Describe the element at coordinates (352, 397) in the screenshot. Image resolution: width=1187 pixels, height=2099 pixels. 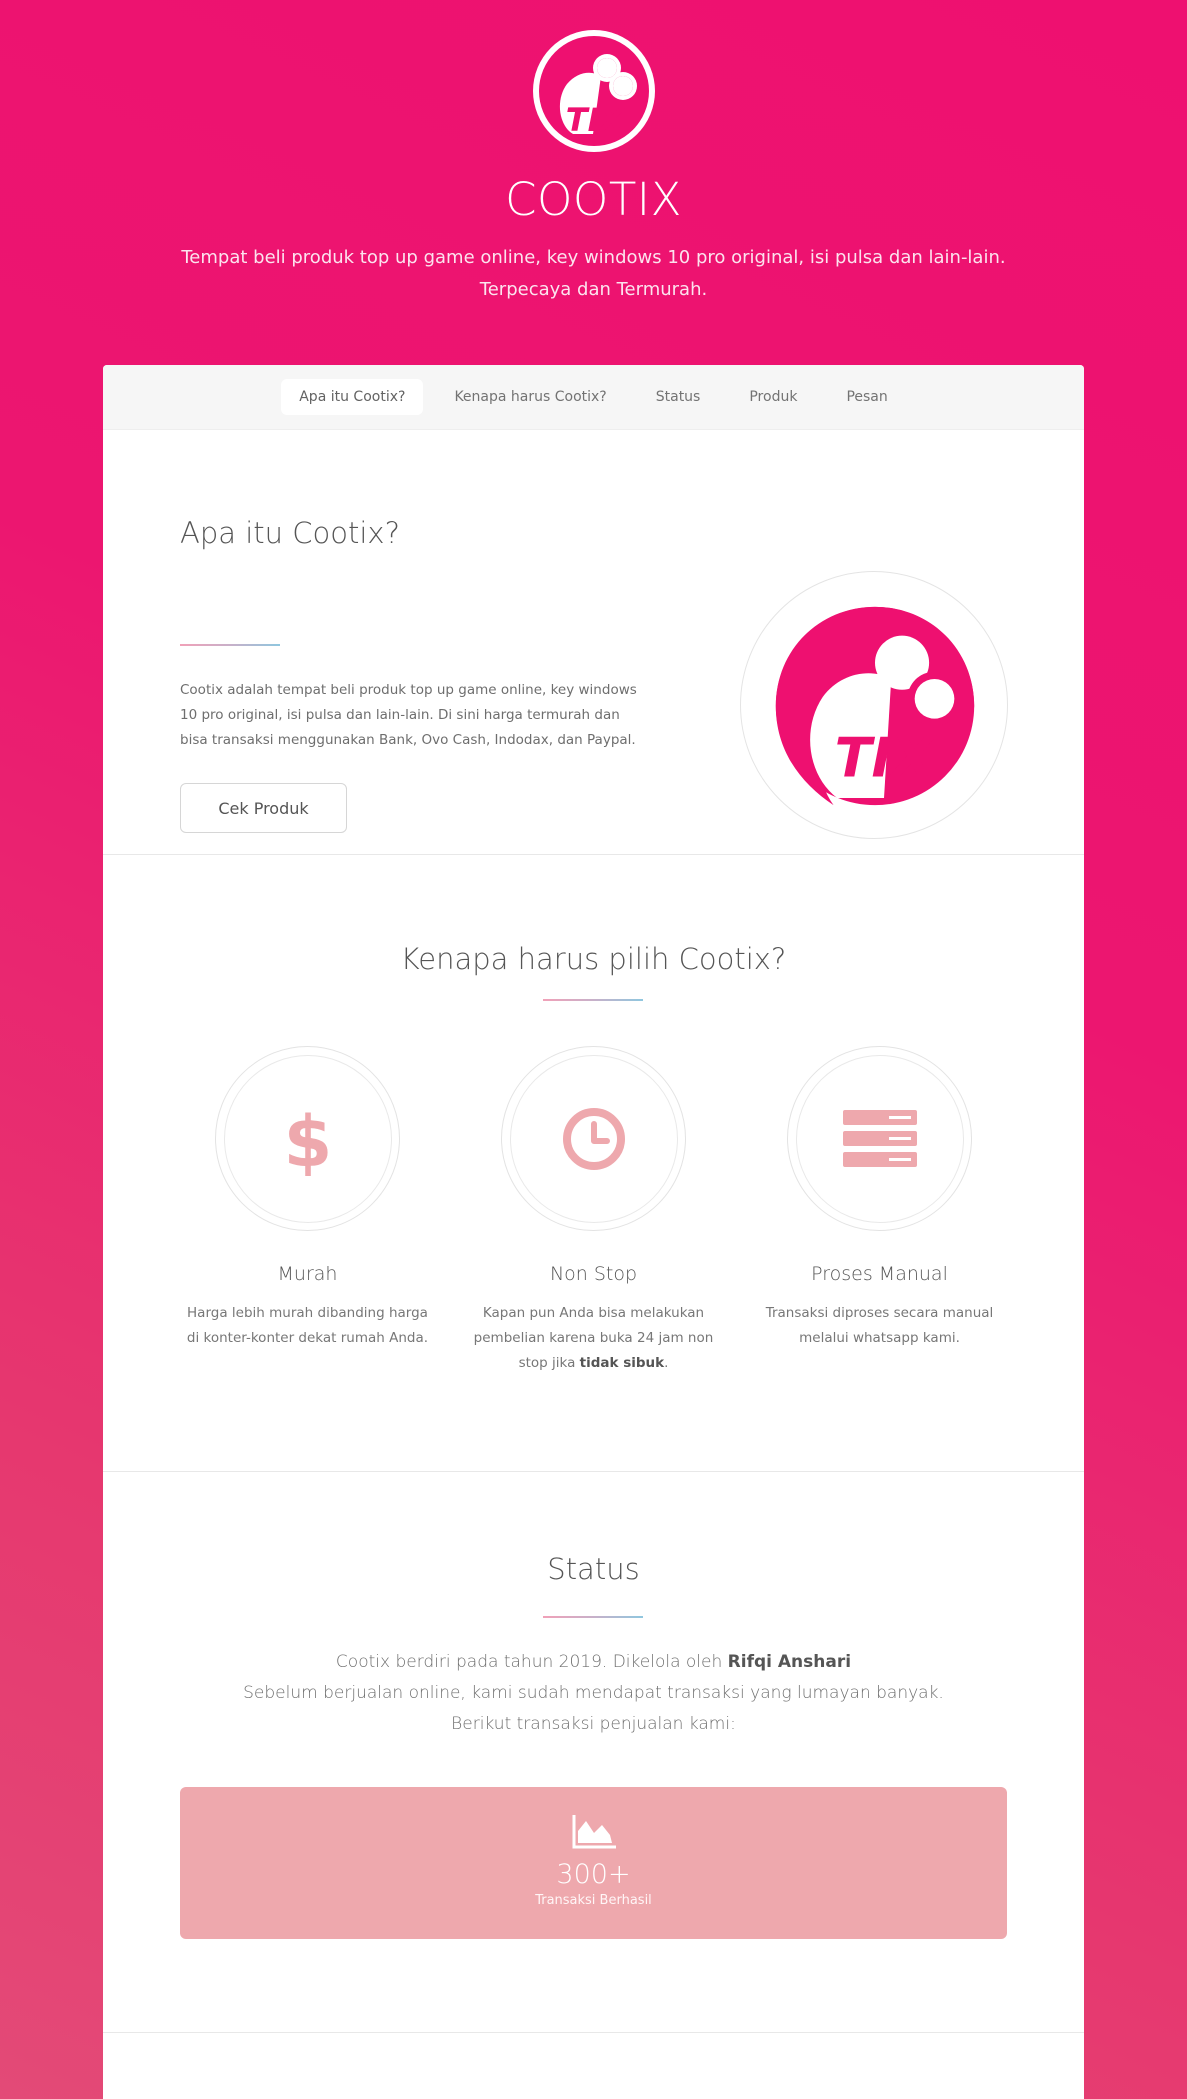
I see `nav-item-apa-itu: Apa itu Cootix?` at that location.